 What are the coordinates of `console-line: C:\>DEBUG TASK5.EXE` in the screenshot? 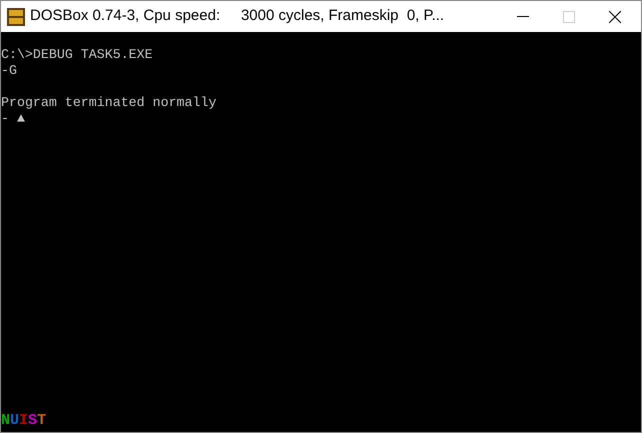 It's located at (77, 55).